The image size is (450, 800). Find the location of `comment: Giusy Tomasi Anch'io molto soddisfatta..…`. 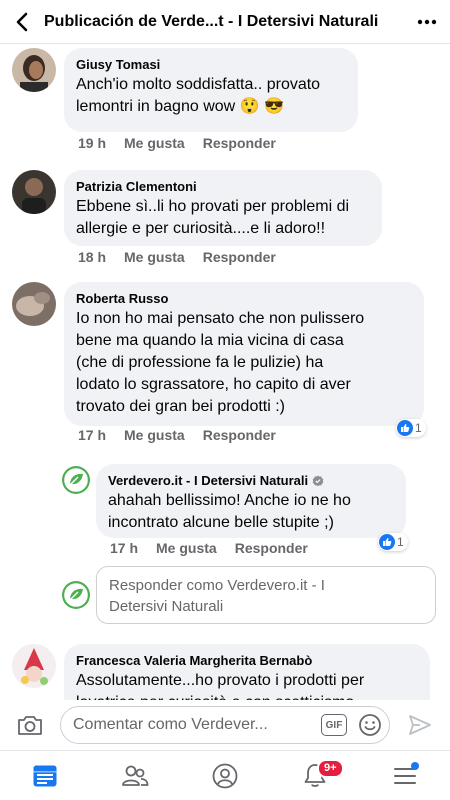

comment: Giusy Tomasi Anch'io molto soddisfatta..… is located at coordinates (185, 90).